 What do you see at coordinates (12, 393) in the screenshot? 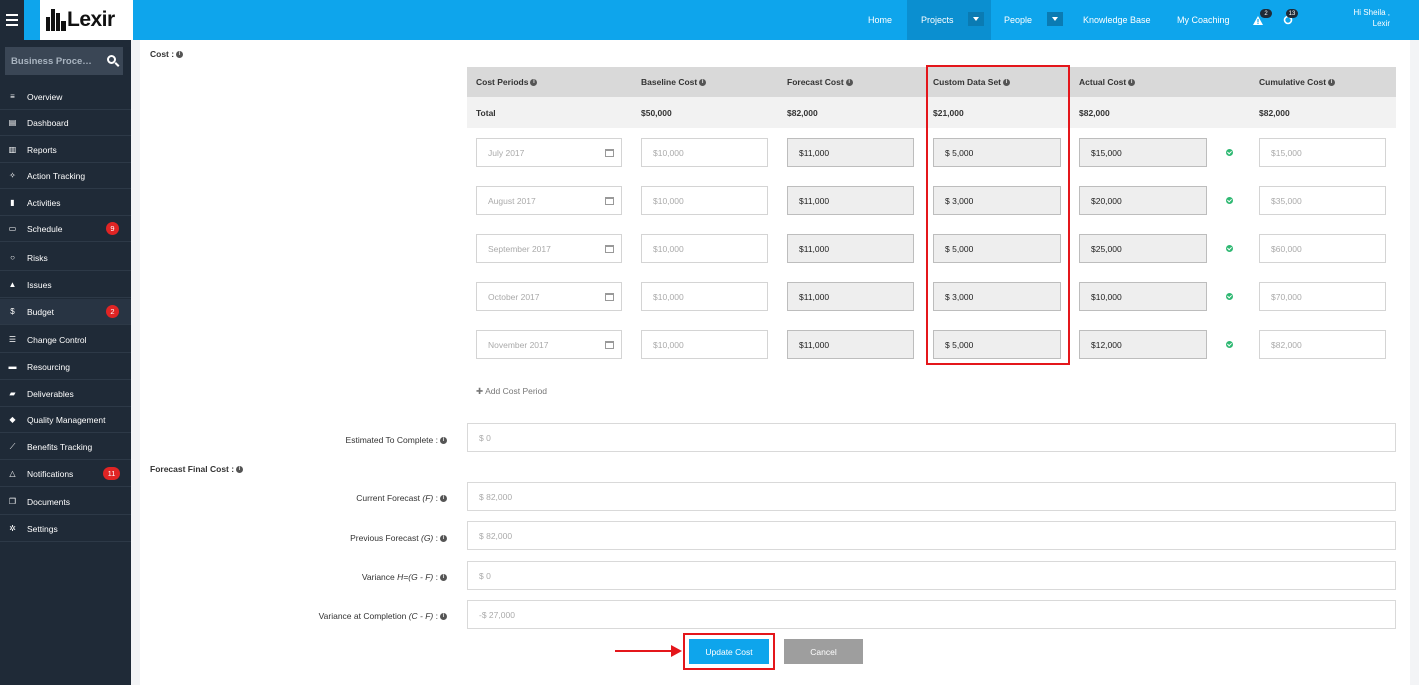
I see `truck-icon: ▰` at bounding box center [12, 393].